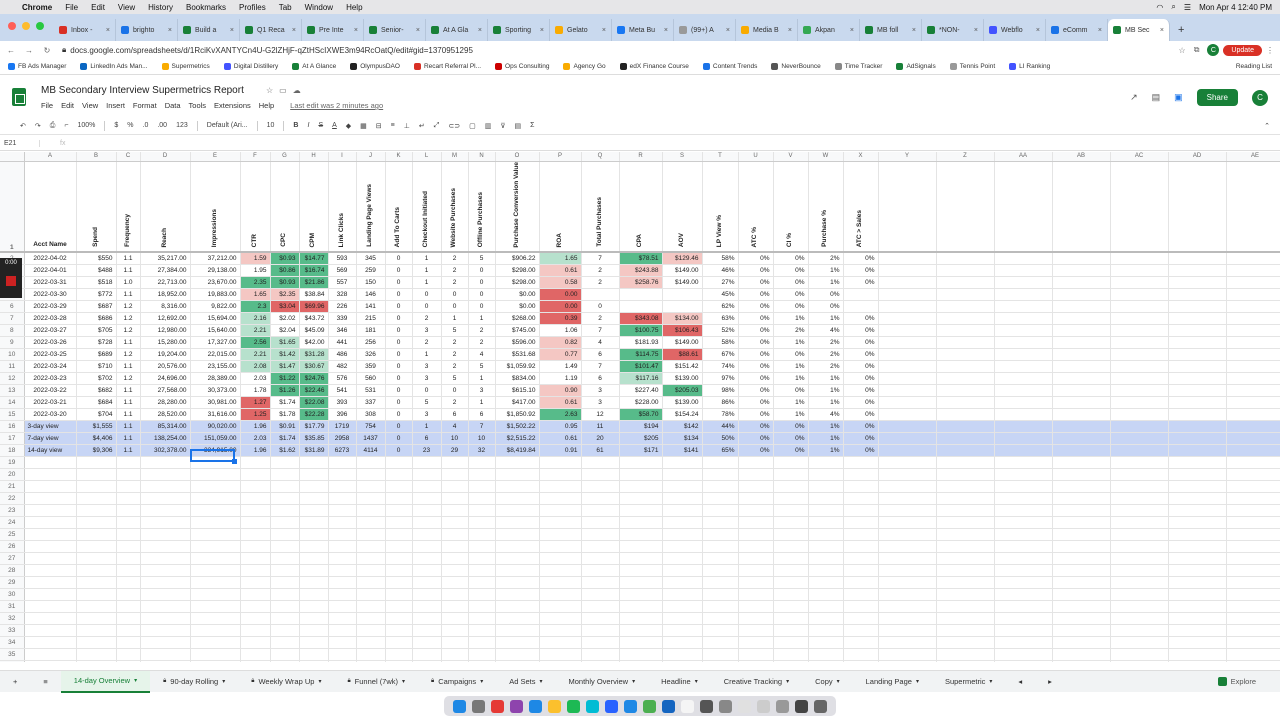 Image resolution: width=1280 pixels, height=720 pixels. What do you see at coordinates (96, 282) in the screenshot?
I see `table-cell: $518` at bounding box center [96, 282].